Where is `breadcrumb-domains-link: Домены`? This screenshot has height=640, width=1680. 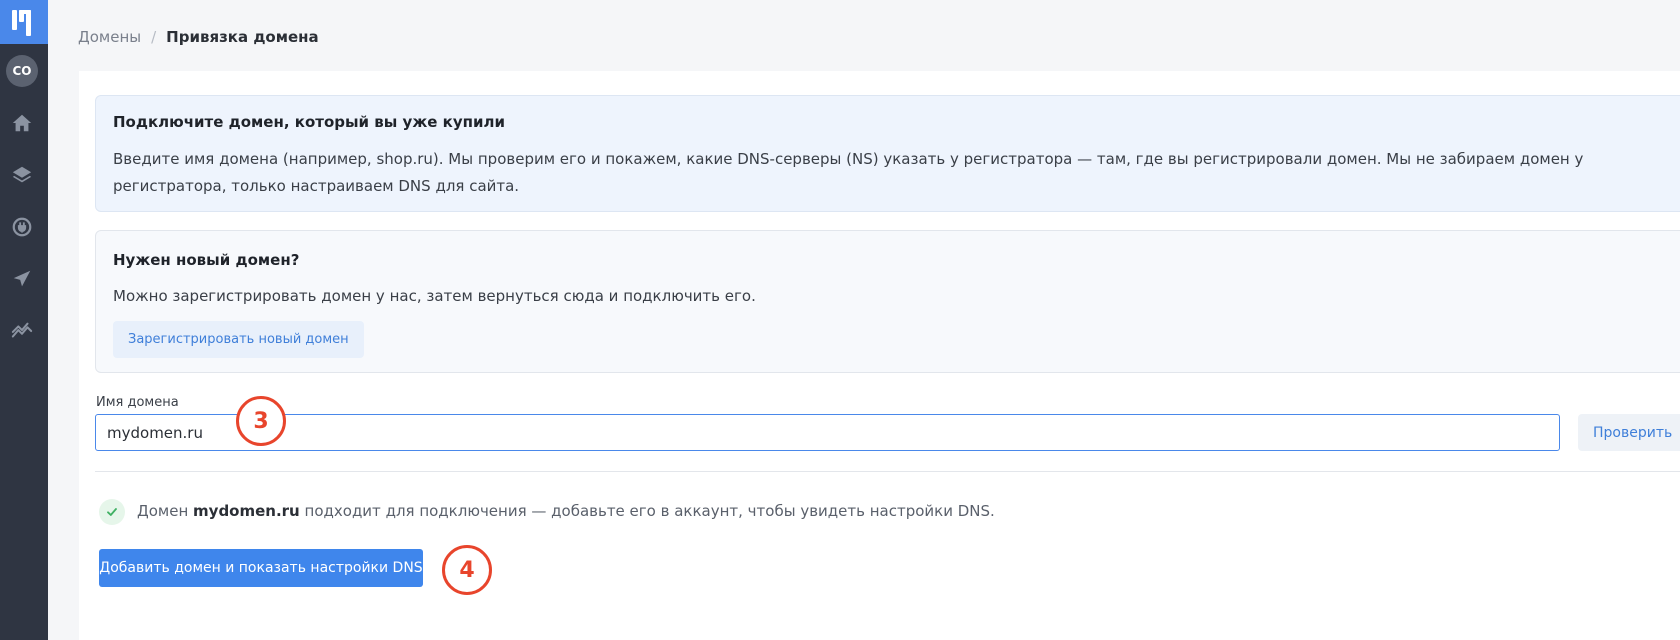
breadcrumb-domains-link: Домены is located at coordinates (109, 37).